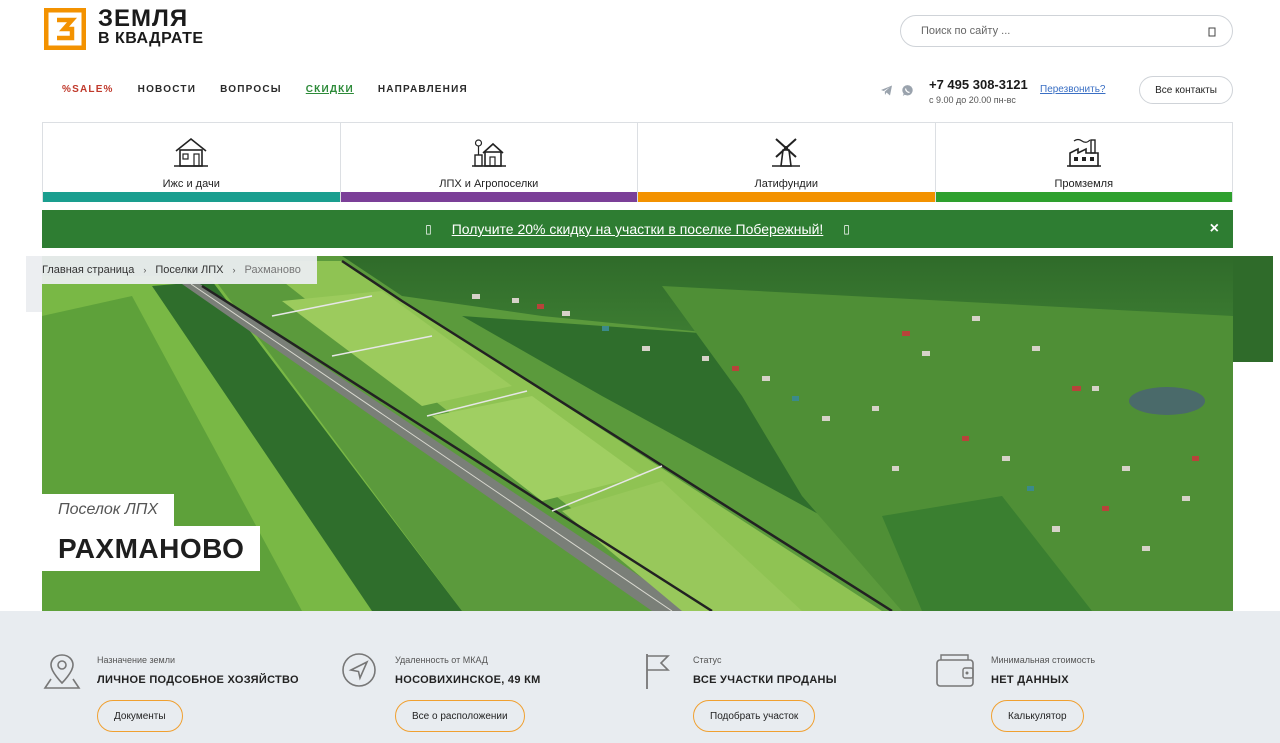  I want to click on callback-link: Перезвонить?, so click(1072, 89).